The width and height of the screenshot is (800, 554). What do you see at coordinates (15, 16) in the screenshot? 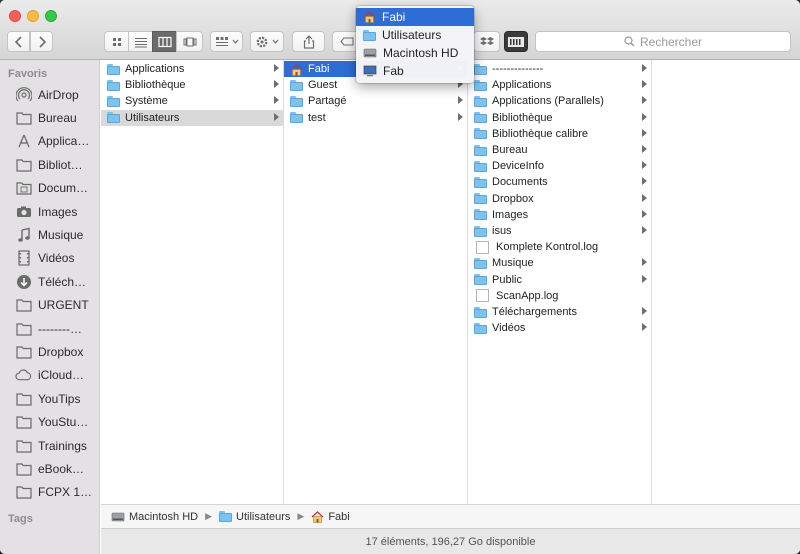
I see `close-window-button` at bounding box center [15, 16].